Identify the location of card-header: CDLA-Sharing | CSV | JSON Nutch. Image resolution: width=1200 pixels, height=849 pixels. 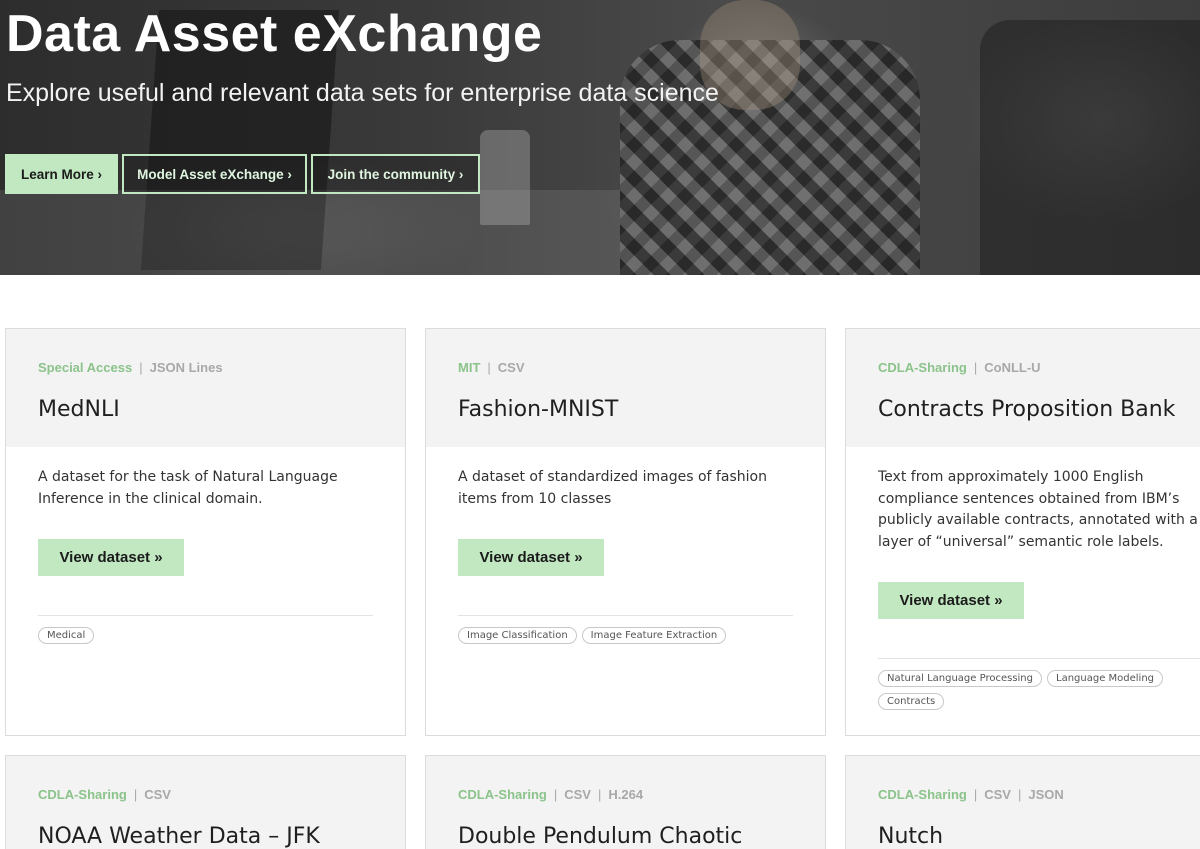
(1023, 802).